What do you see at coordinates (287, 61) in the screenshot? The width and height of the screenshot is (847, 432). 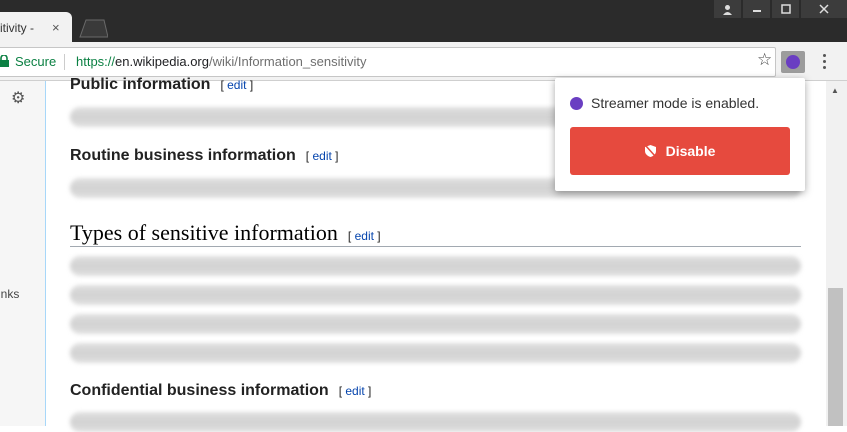 I see `url-path: /wiki/Information_sensitivity` at bounding box center [287, 61].